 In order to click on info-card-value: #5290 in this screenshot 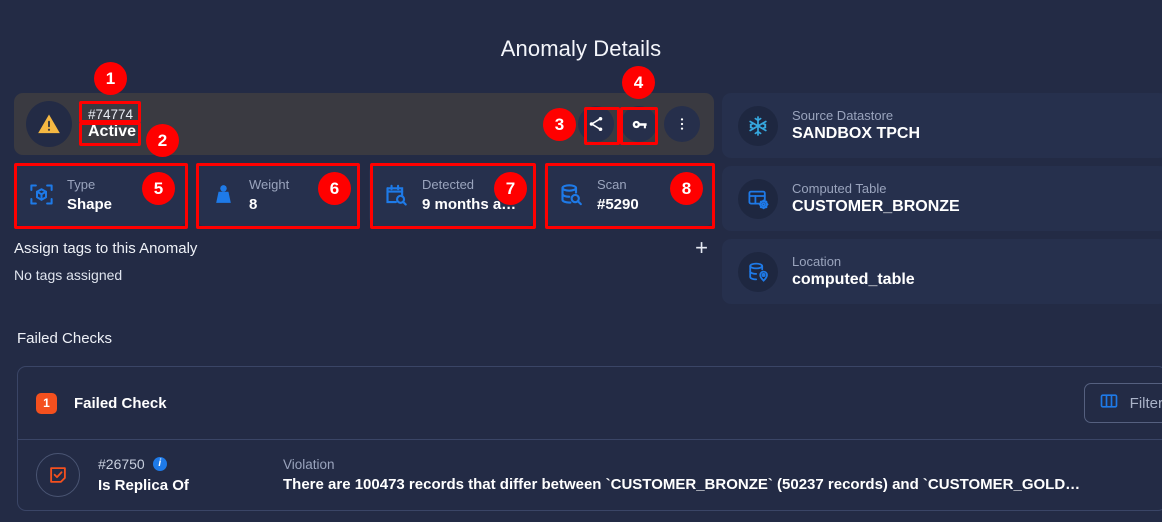, I will do `click(618, 205)`.